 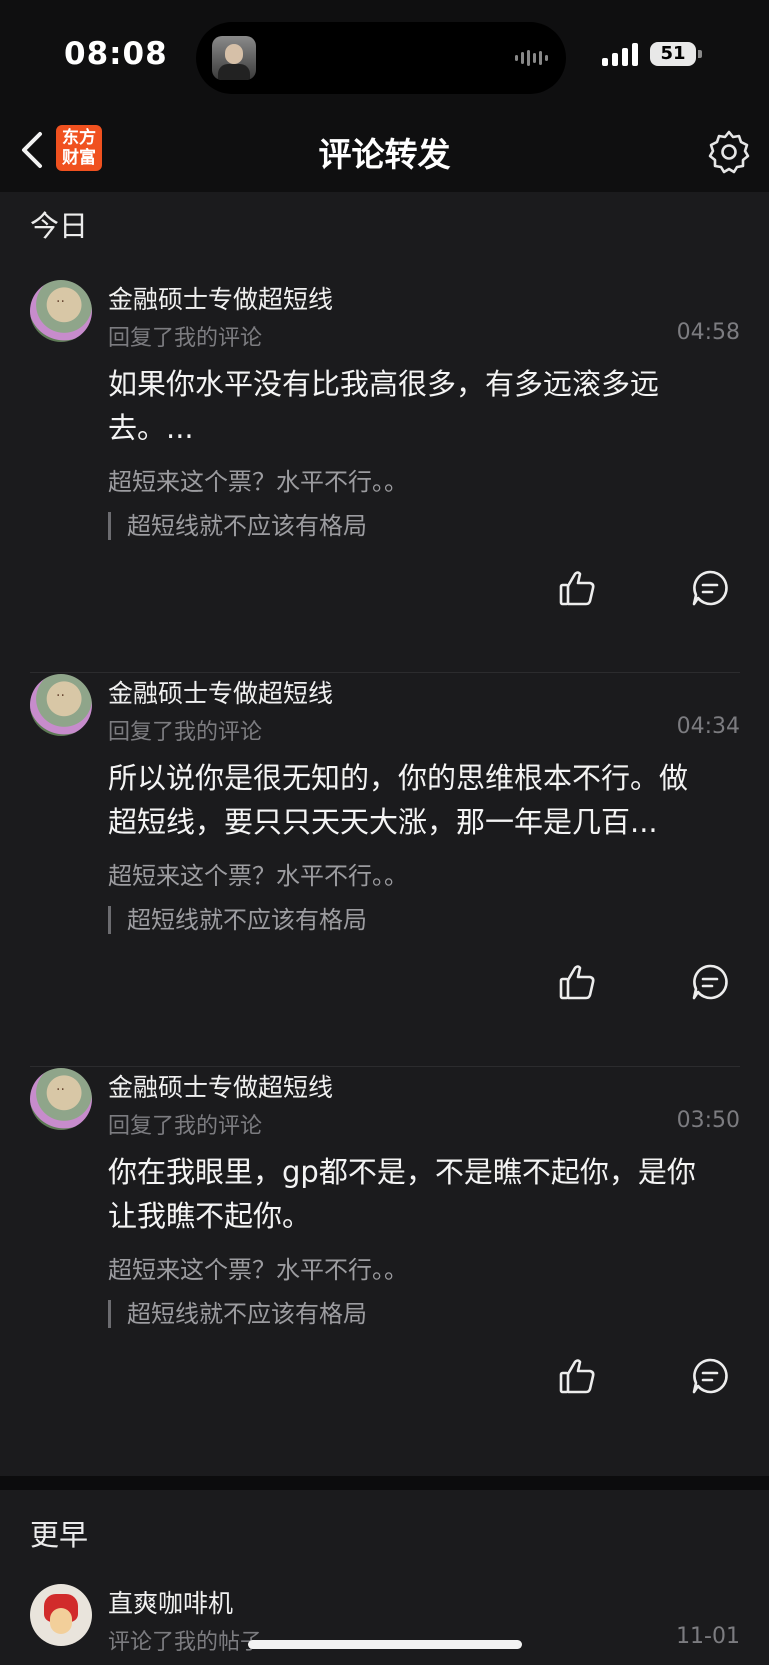 What do you see at coordinates (531, 58) in the screenshot?
I see `audio-wave-icon` at bounding box center [531, 58].